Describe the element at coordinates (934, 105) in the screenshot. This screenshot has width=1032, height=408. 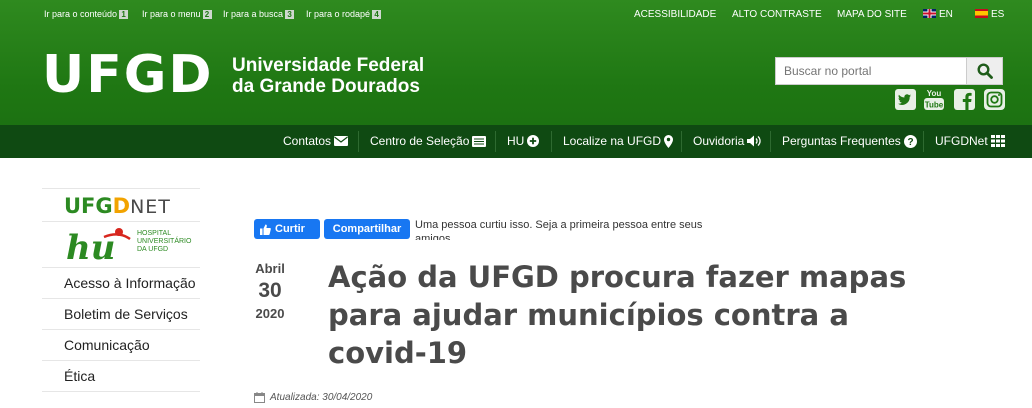
I see `svg-text: Tube` at that location.